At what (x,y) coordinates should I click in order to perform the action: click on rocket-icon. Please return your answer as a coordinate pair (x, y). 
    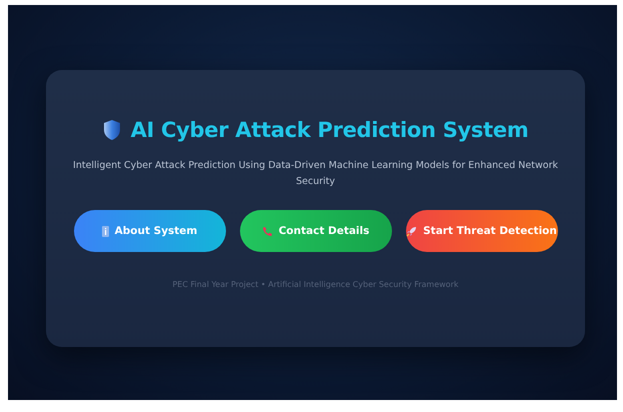
    Looking at the image, I should click on (412, 231).